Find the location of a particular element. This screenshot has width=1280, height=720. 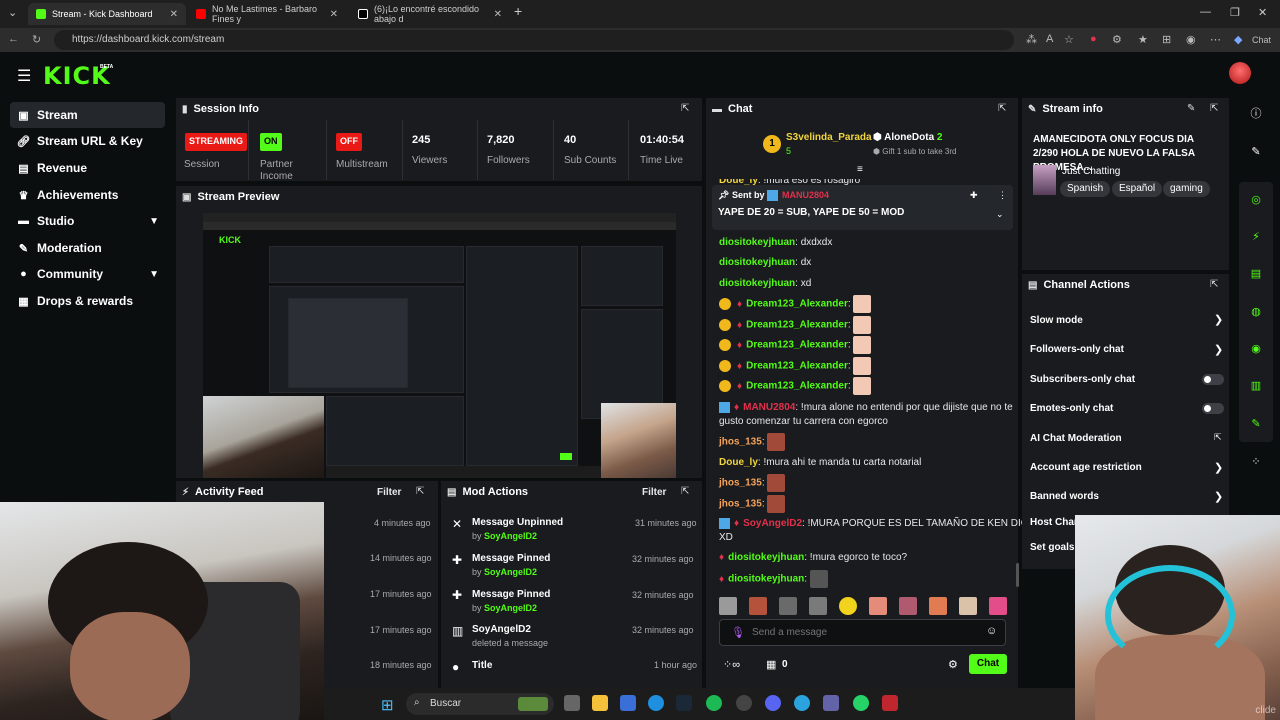

settings-gear-icon: ⚙ is located at coordinates (953, 664).